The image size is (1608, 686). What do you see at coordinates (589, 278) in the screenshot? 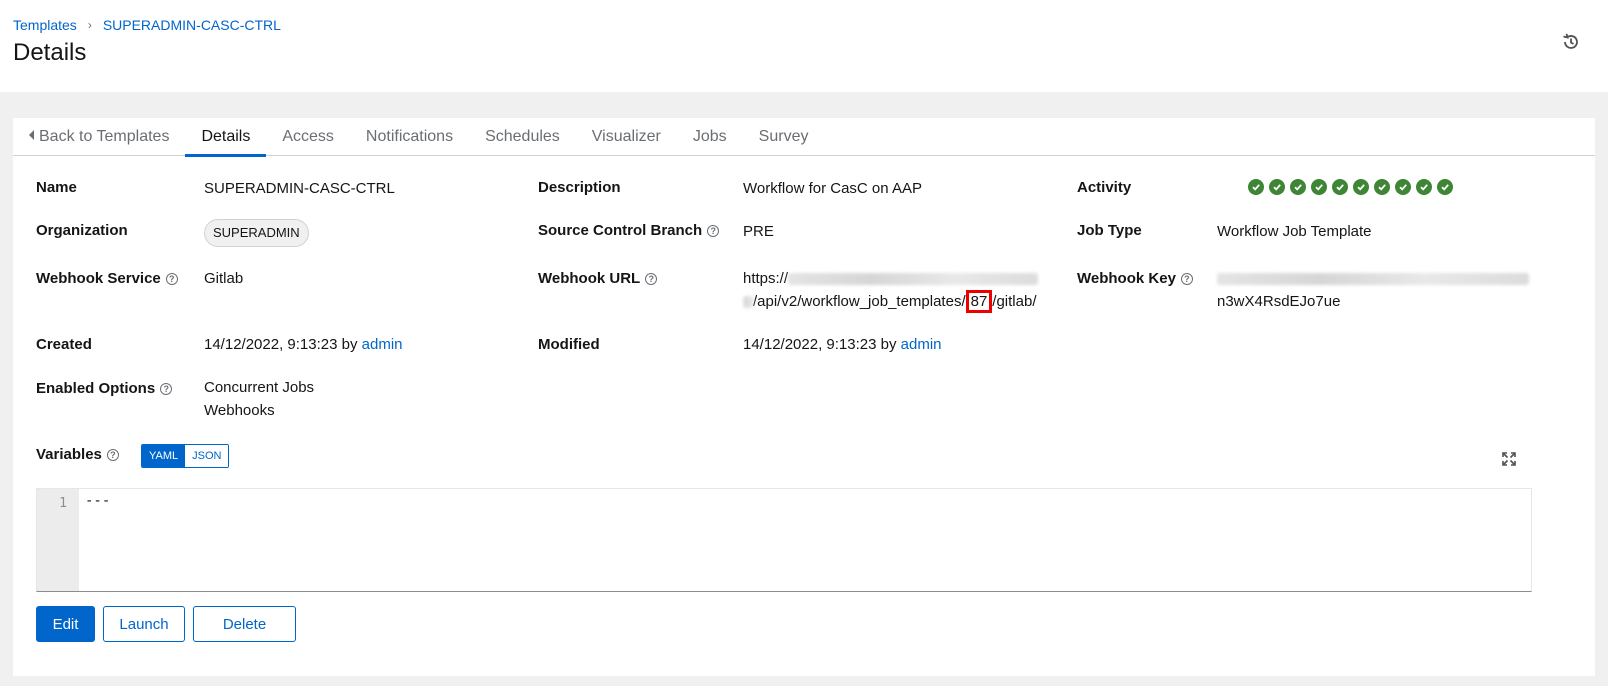
I see `label-text: Webhook URL` at bounding box center [589, 278].